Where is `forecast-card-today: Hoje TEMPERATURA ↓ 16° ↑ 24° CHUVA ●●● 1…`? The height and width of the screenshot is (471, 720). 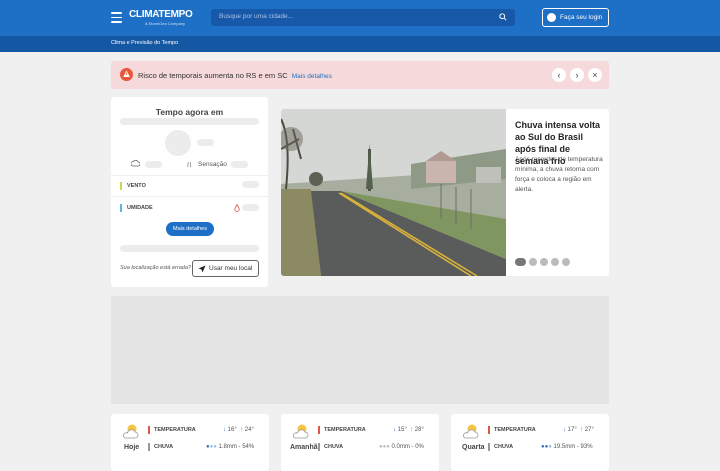
forecast-card-today: Hoje TEMPERATURA ↓ 16° ↑ 24° CHUVA ●●● 1… is located at coordinates (190, 442).